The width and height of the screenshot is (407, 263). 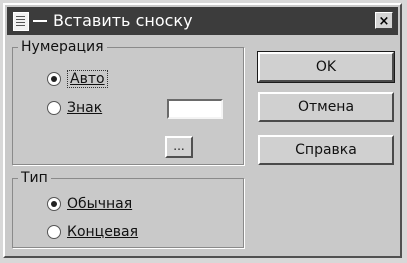 I want to click on endnote-radio-option: Концевая, so click(x=92, y=232).